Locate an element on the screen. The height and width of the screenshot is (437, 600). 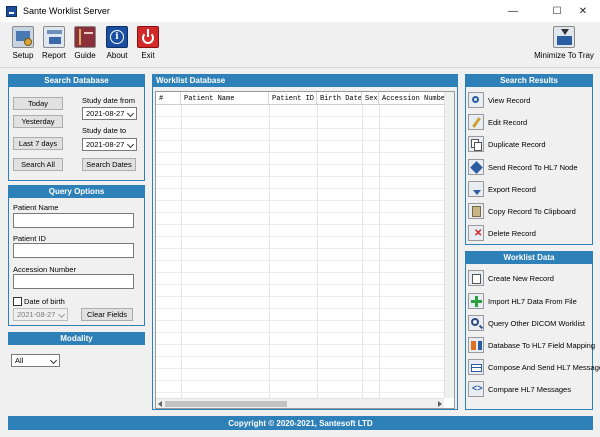
search-icon is located at coordinates (476, 323).